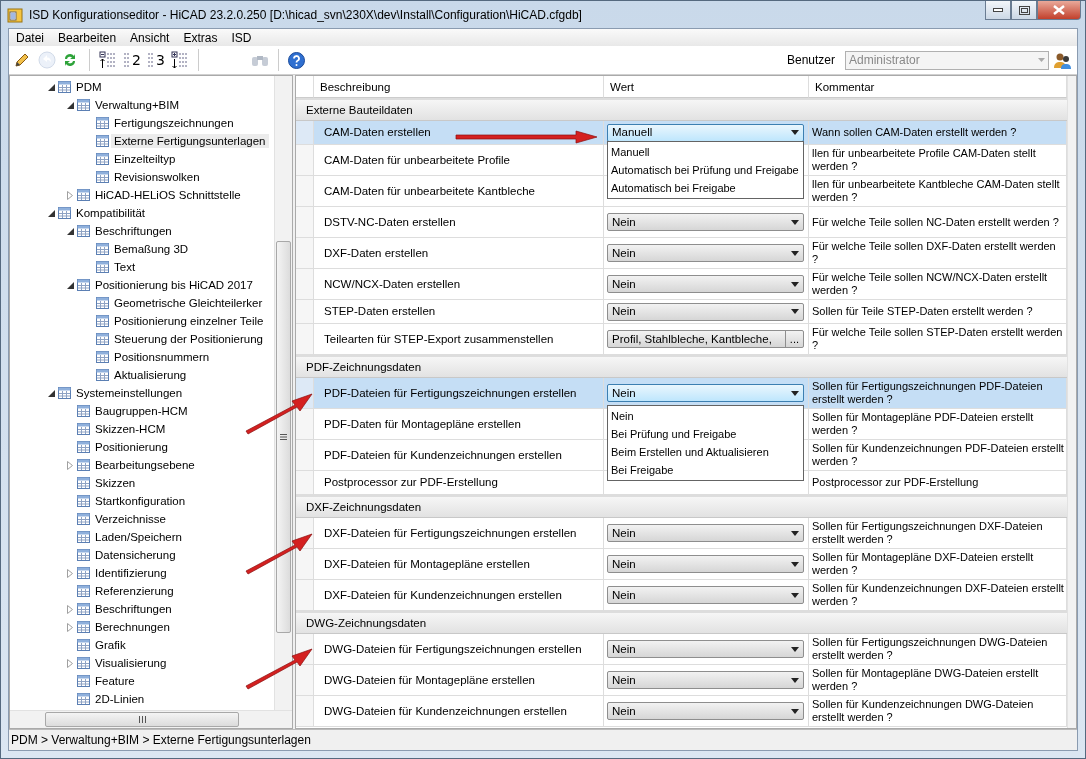 This screenshot has height=759, width=1086. Describe the element at coordinates (129, 393) in the screenshot. I see `tree-item: Systemeinstellungen` at that location.